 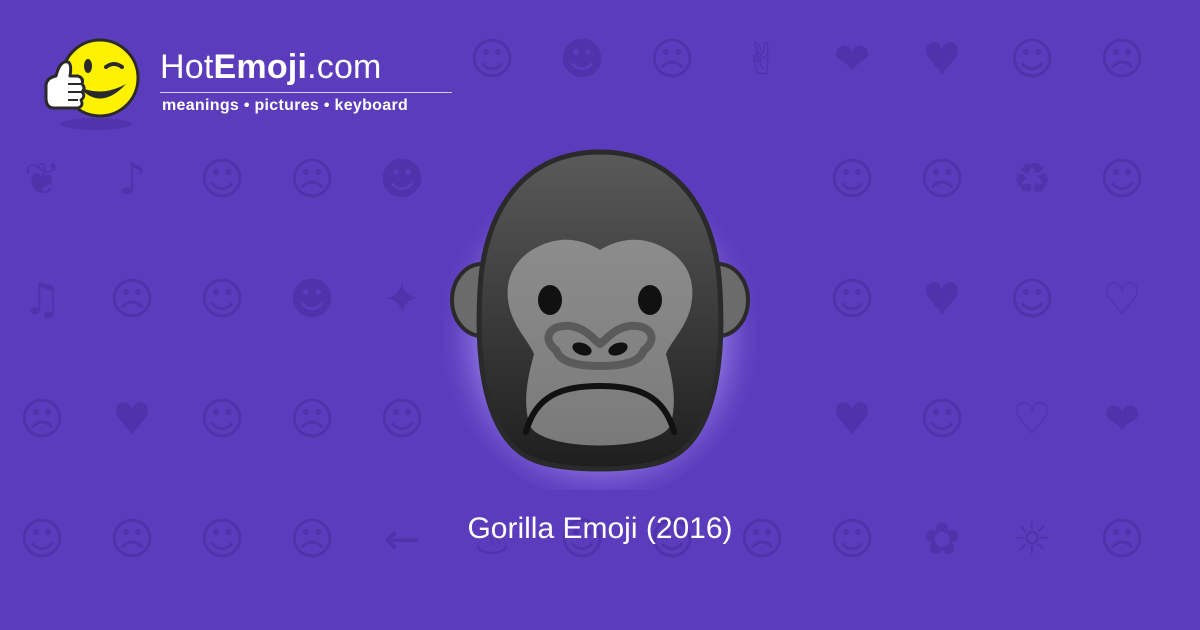 I want to click on background-emoji-icon: ♻, so click(x=1032, y=179).